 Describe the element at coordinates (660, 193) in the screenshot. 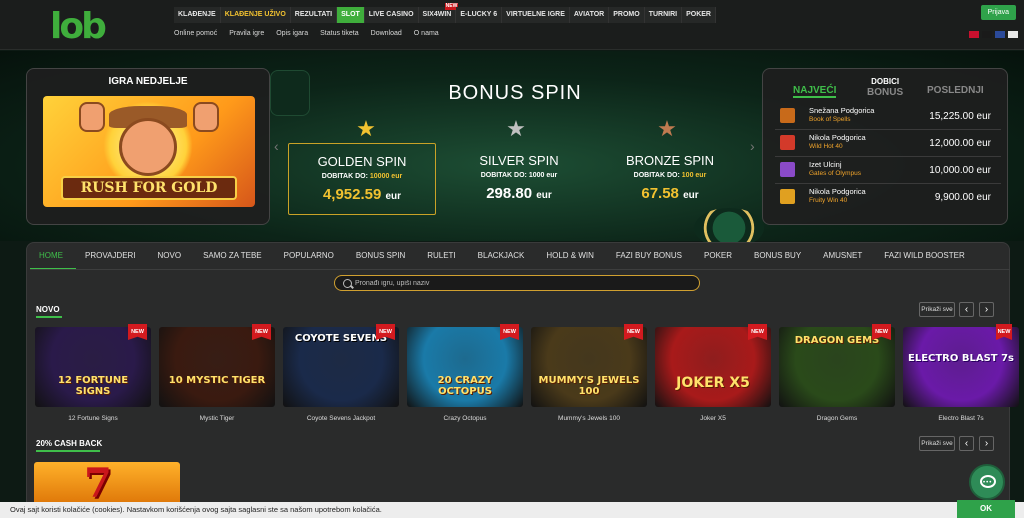

I see `spin-amount-value: 67.58` at that location.